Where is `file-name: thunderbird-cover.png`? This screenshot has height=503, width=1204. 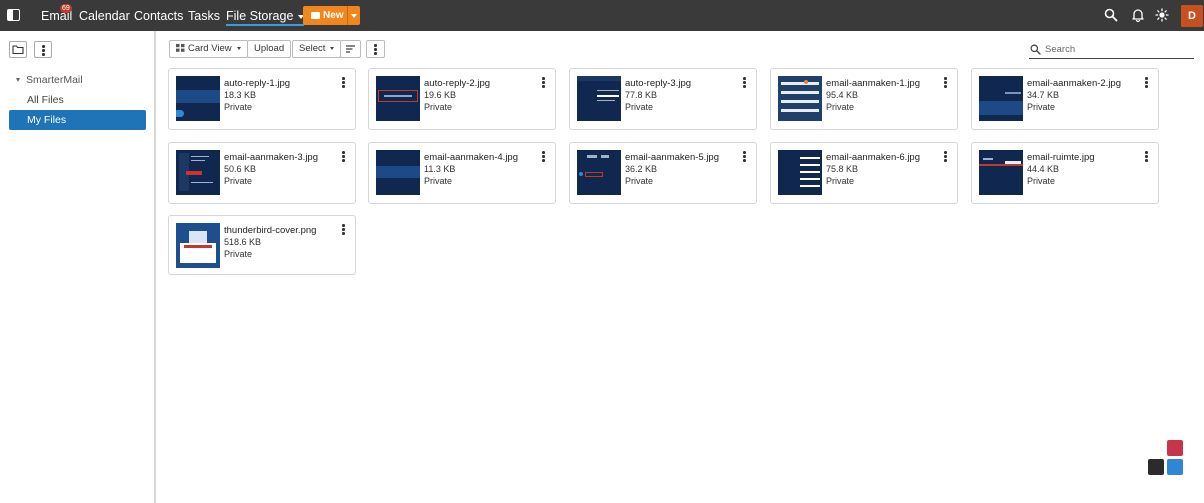 file-name: thunderbird-cover.png is located at coordinates (270, 230).